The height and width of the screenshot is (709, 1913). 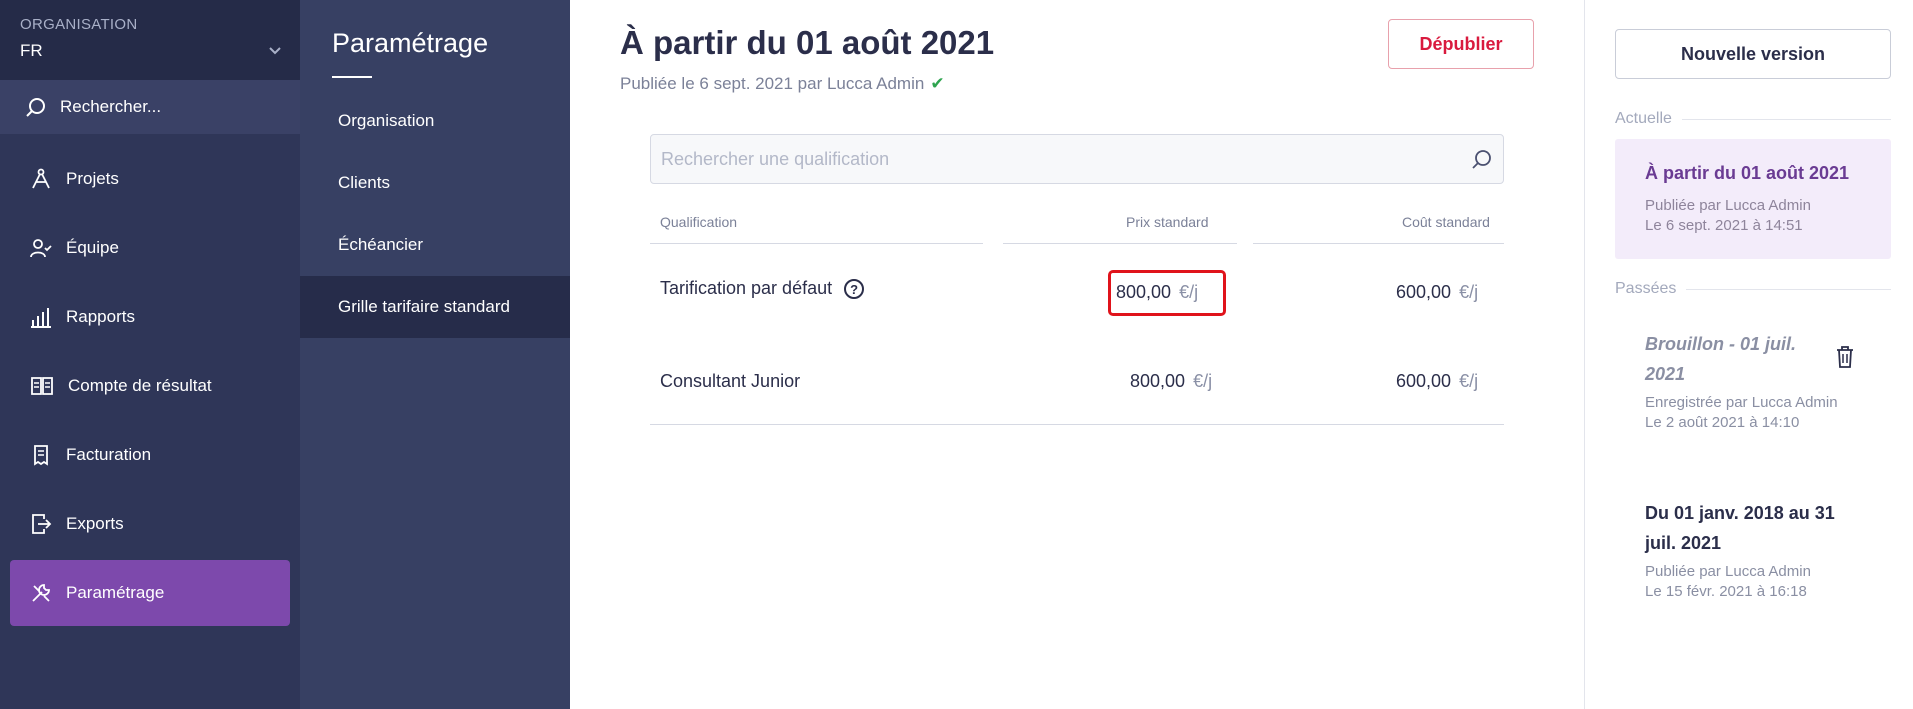 I want to click on section-label-text: Passées, so click(x=1646, y=288).